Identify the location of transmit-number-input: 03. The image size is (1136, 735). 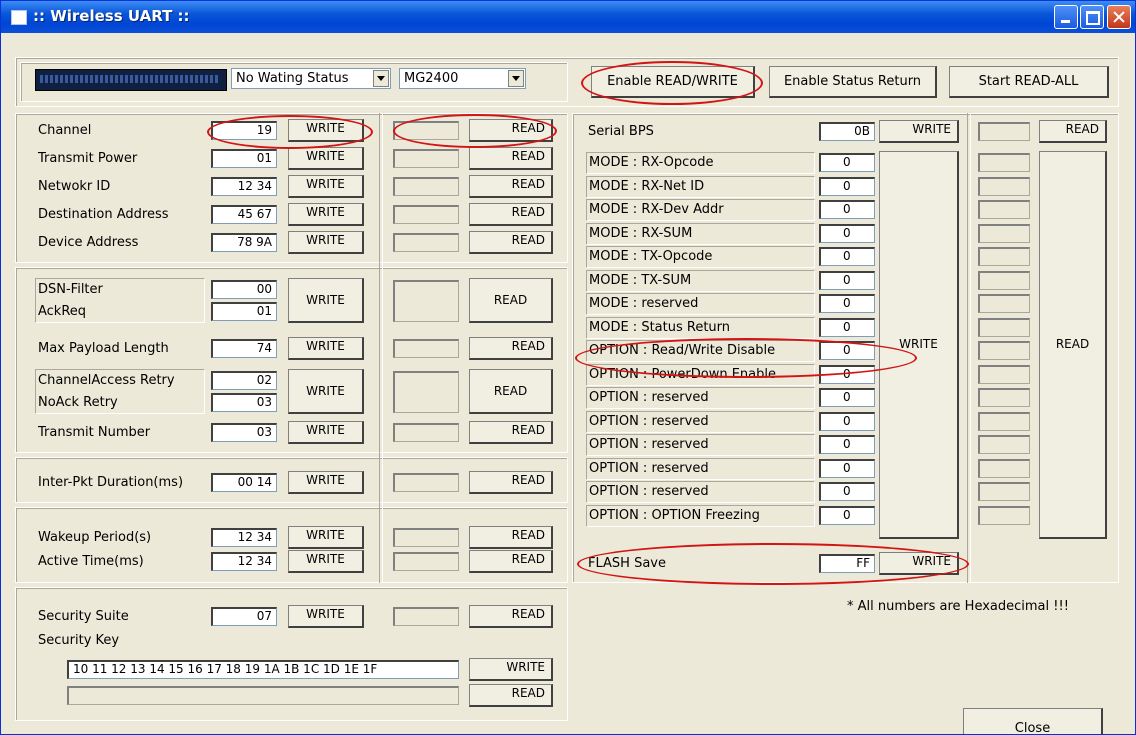
(244, 432).